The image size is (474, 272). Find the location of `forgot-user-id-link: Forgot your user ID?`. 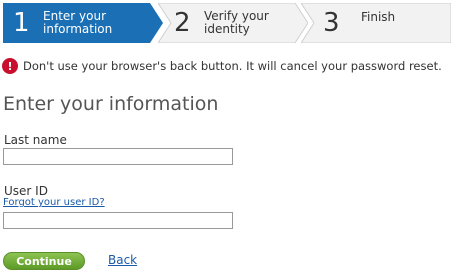

forgot-user-id-link: Forgot your user ID? is located at coordinates (54, 202).